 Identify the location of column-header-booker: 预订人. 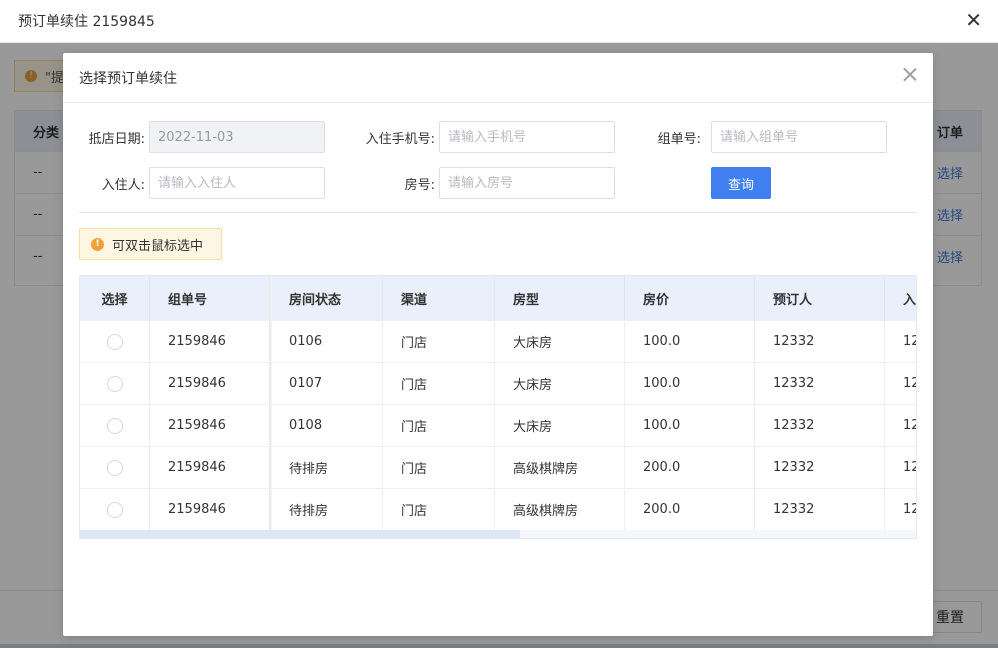
(820, 298).